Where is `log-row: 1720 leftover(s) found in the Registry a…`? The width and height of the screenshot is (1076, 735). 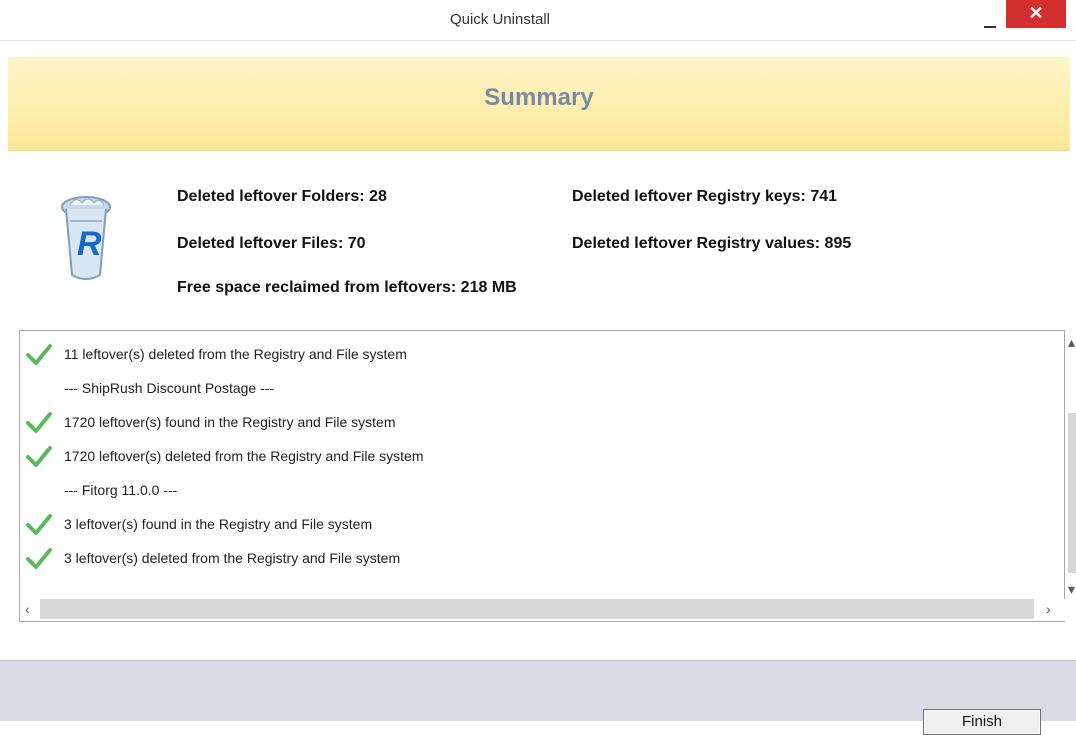 log-row: 1720 leftover(s) found in the Registry a… is located at coordinates (211, 422).